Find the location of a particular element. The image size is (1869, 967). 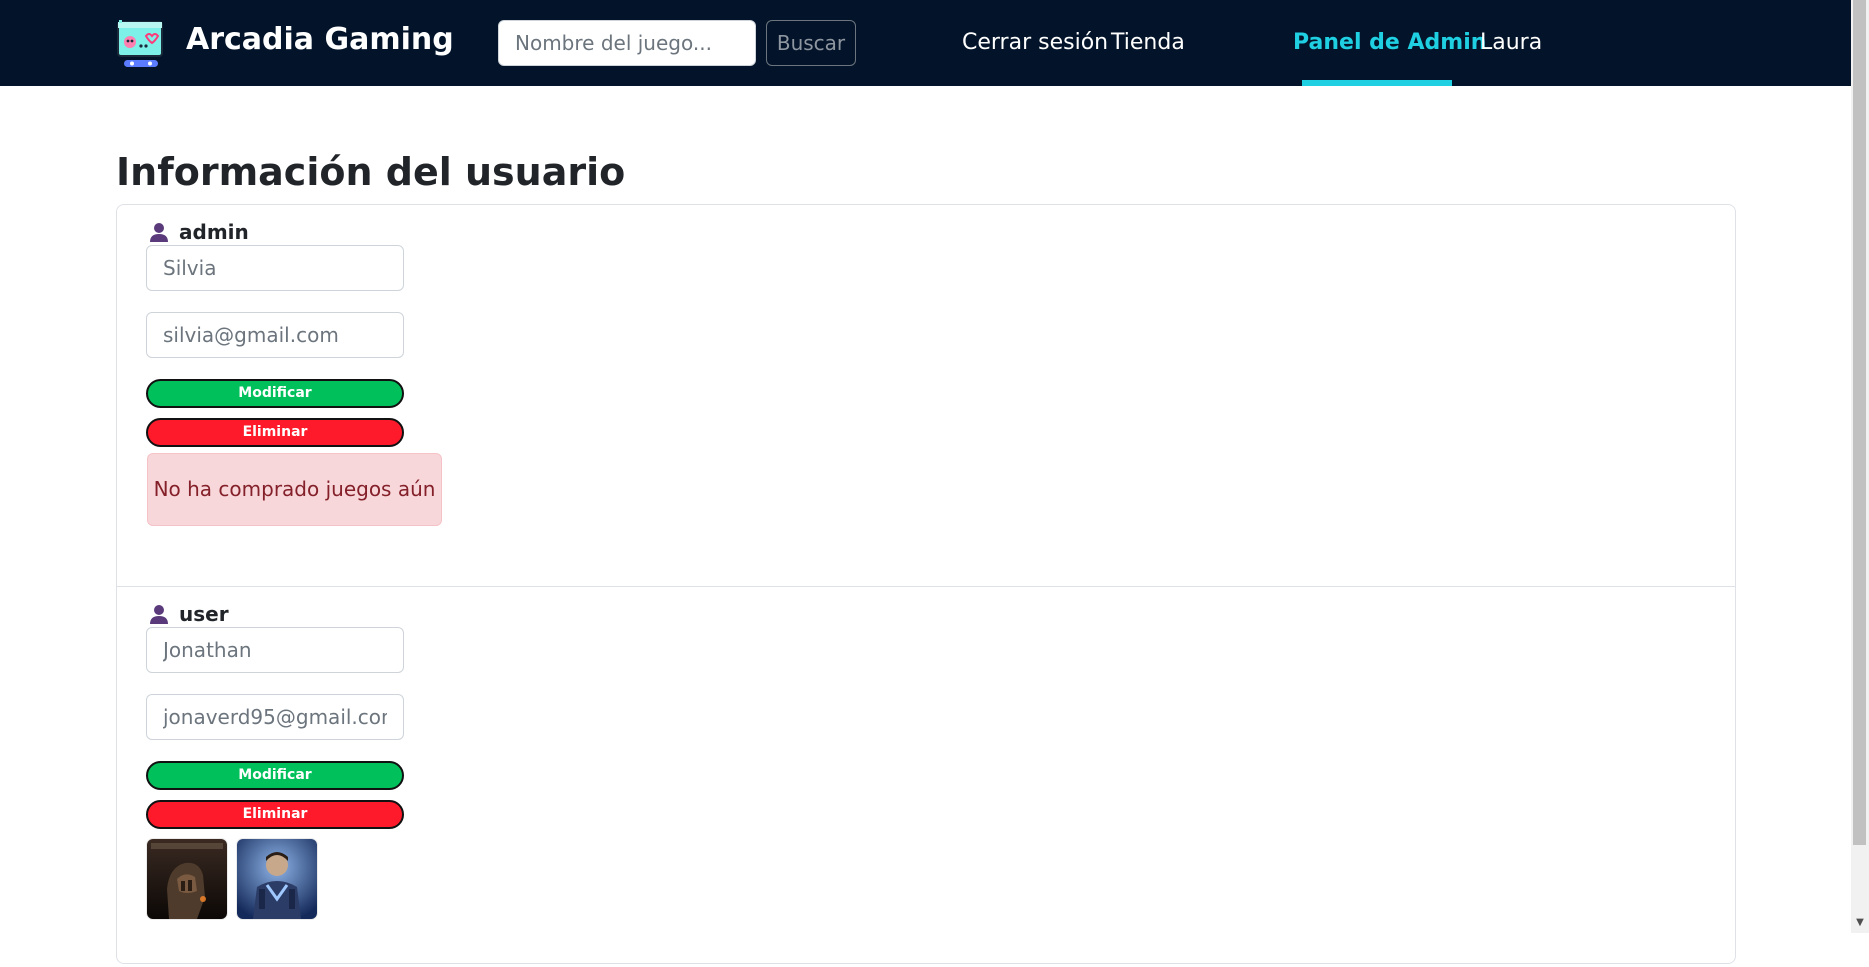

page-title: Información del usuario is located at coordinates (371, 172).